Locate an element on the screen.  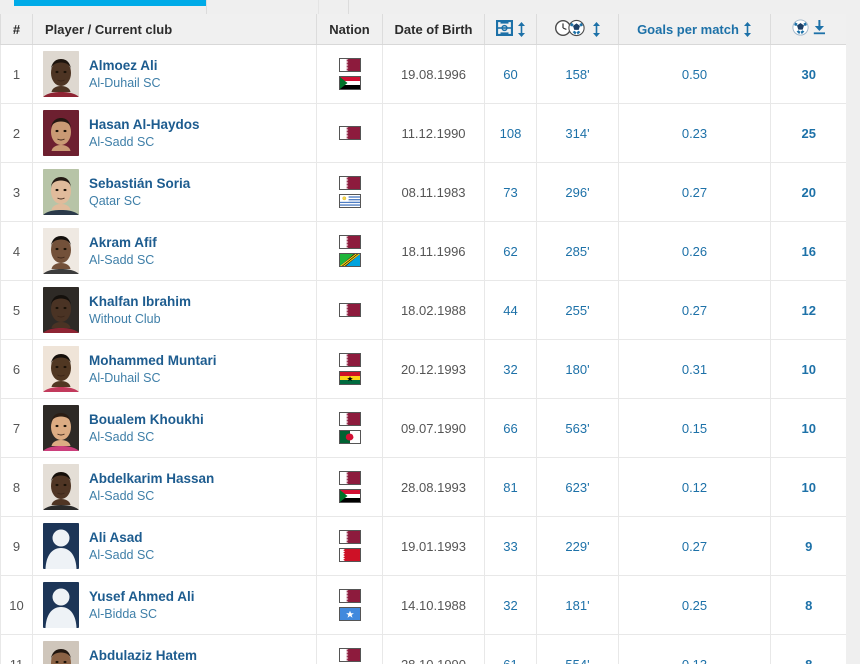
column-header-goals-per-match: Goals per match is located at coordinates (694, 29).